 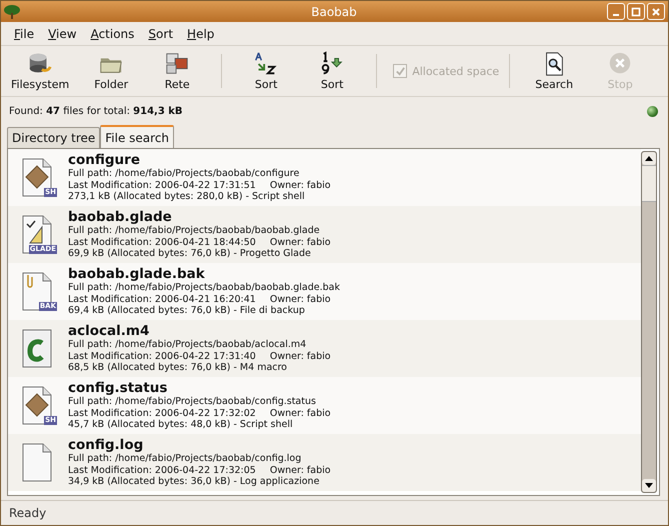 I want to click on window-title: Baobab, so click(x=334, y=11).